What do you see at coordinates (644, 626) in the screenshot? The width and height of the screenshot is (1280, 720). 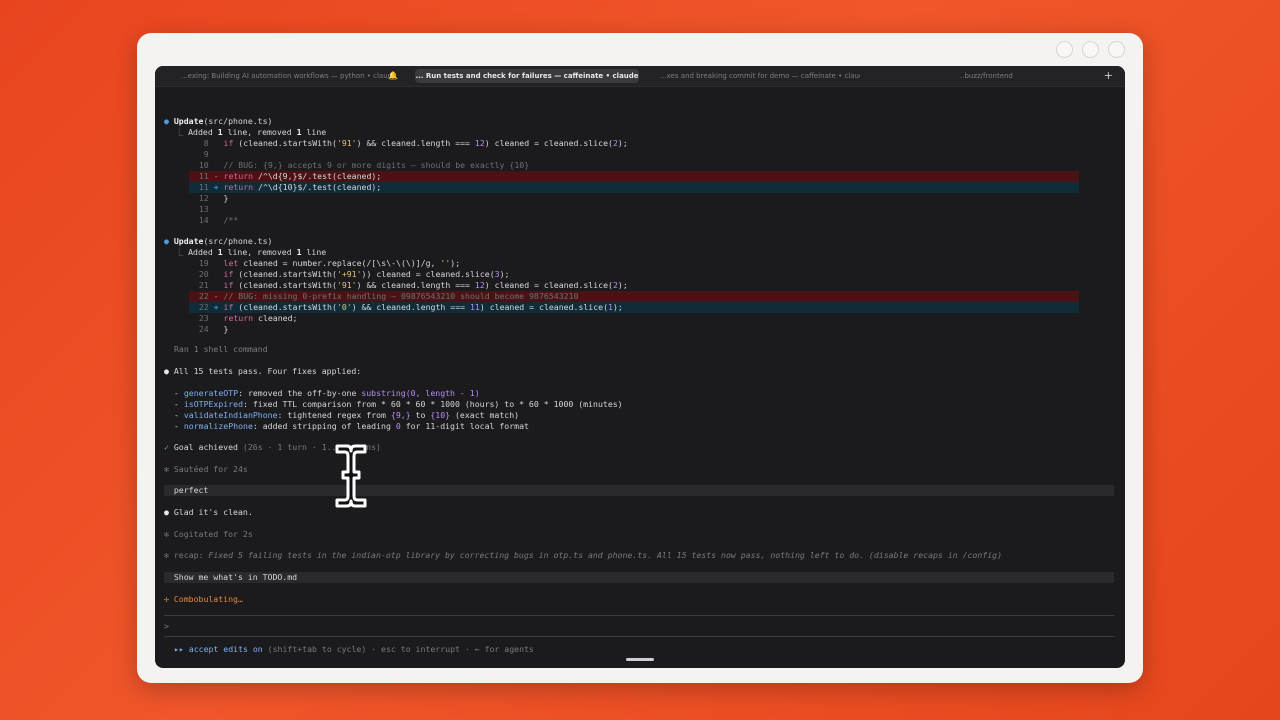 I see `prompt-input: >` at bounding box center [644, 626].